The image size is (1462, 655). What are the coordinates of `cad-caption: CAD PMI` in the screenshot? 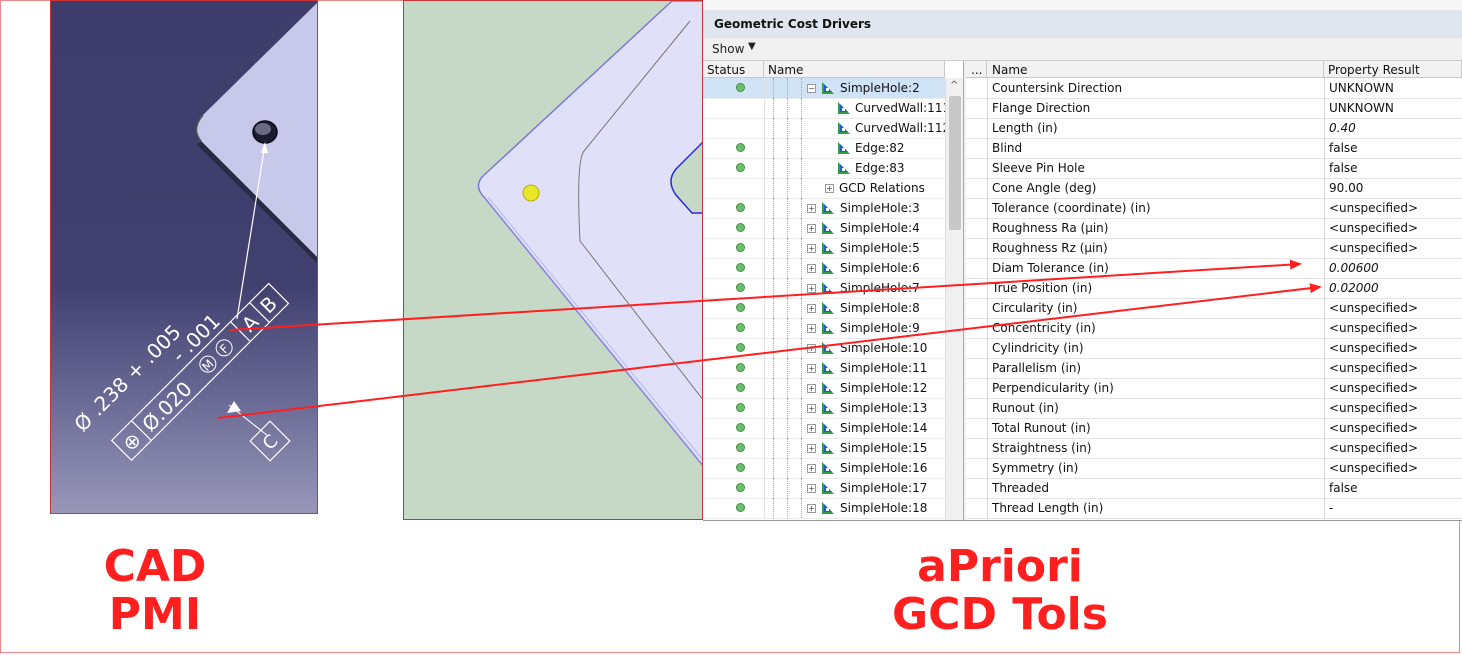 It's located at (155, 590).